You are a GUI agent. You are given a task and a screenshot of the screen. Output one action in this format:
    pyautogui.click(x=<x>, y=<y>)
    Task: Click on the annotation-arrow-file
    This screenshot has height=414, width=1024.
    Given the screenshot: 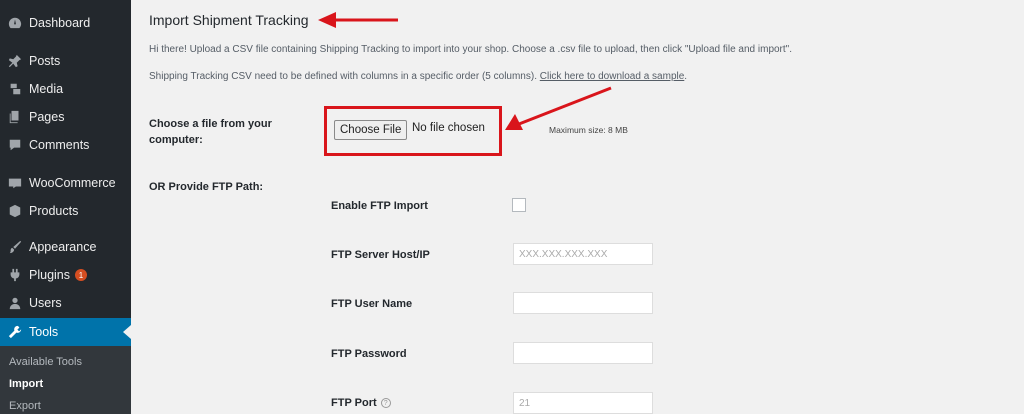 What is the action you would take?
    pyautogui.click(x=558, y=108)
    